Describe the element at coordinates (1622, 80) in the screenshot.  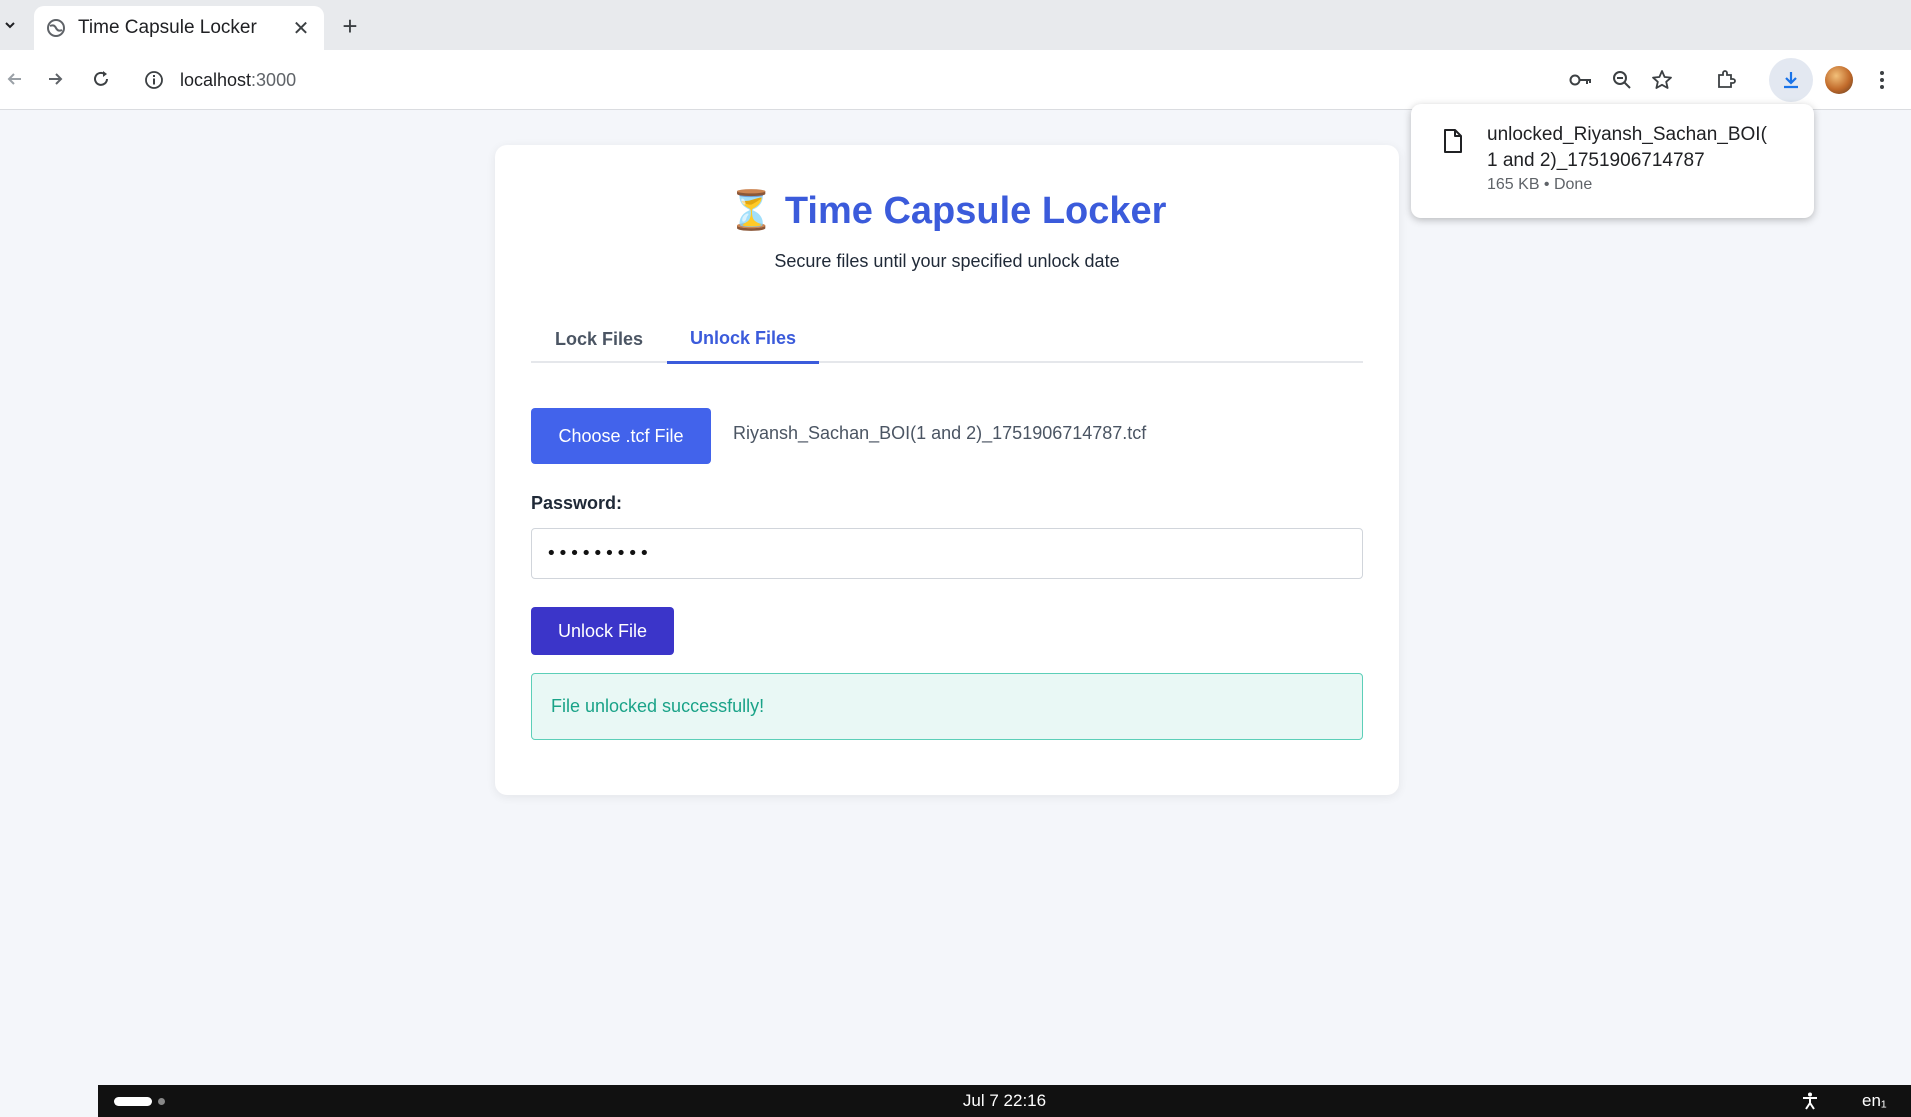
I see `zoom-icon` at that location.